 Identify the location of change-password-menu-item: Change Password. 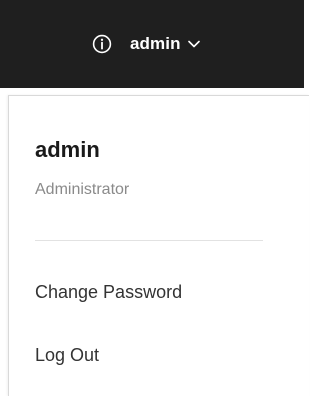
(108, 292).